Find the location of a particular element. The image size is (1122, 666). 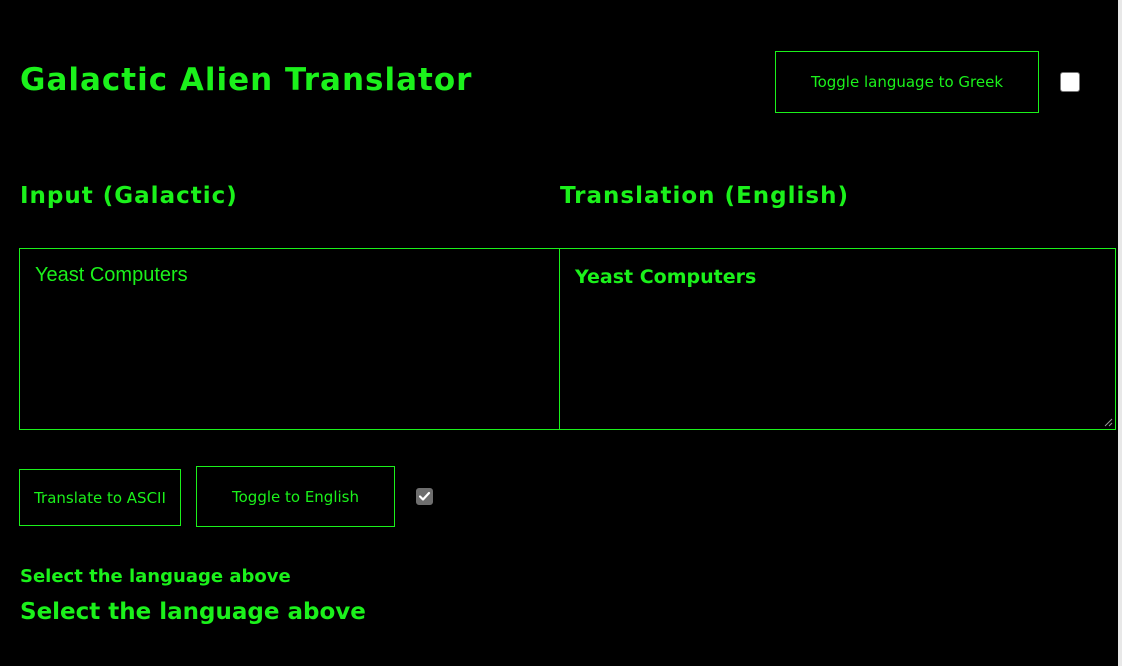

toggle-output-button: Toggle to English is located at coordinates (295, 496).